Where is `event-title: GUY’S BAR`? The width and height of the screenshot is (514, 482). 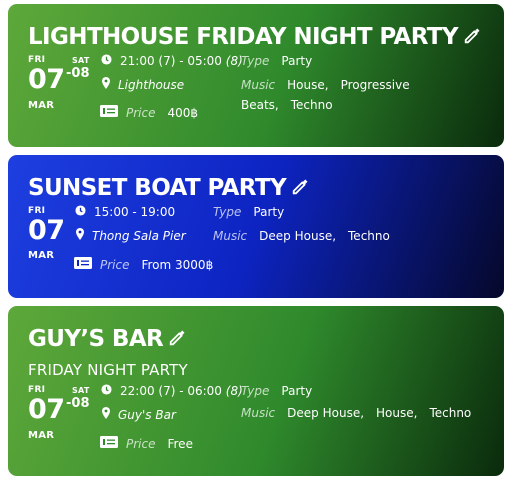
event-title: GUY’S BAR is located at coordinates (107, 339).